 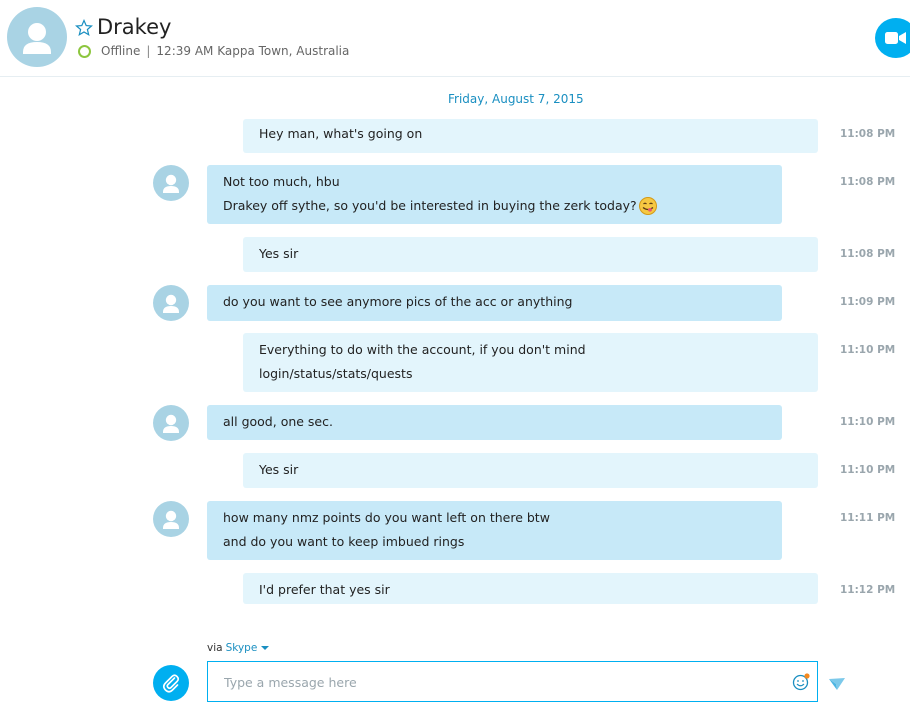 I want to click on chevron-down-icon, so click(x=265, y=648).